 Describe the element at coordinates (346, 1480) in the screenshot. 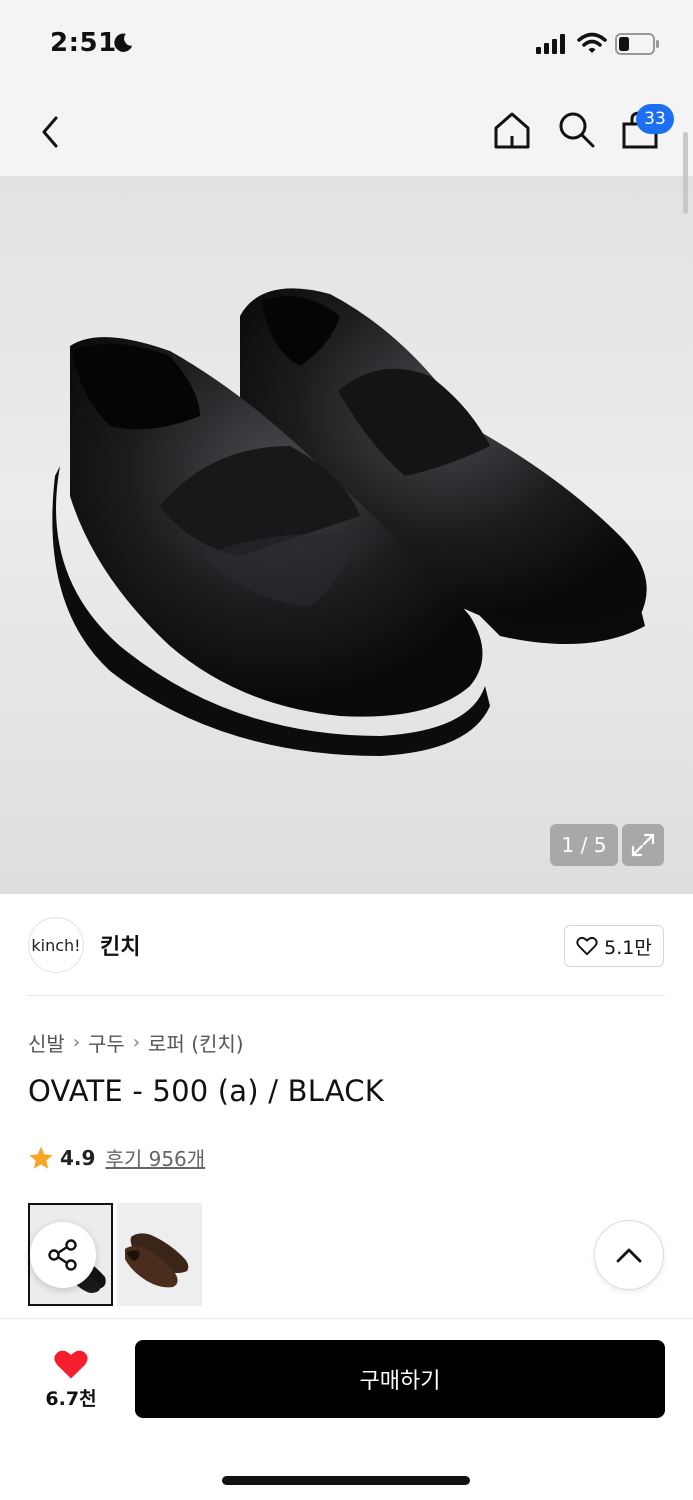

I see `home-indicator` at that location.